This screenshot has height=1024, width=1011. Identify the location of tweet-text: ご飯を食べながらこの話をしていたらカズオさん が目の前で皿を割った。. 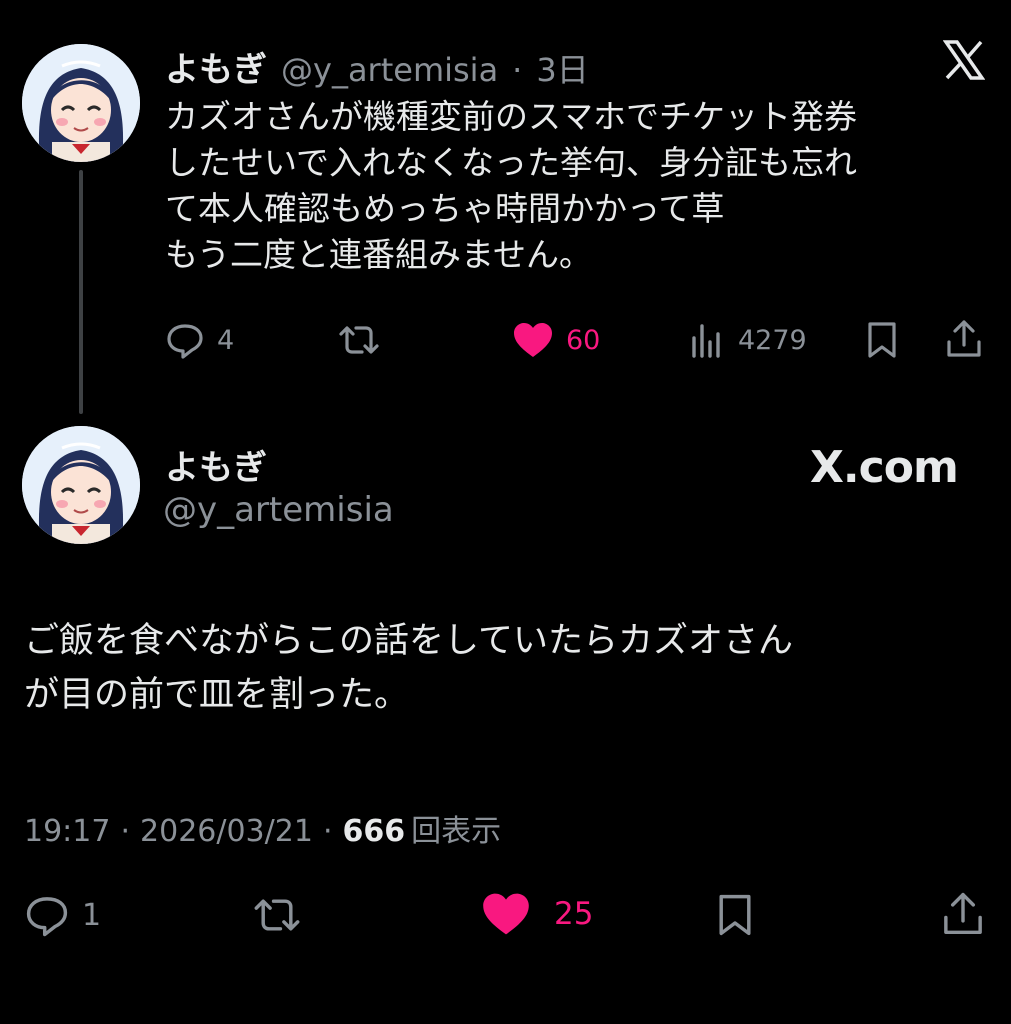
(408, 668).